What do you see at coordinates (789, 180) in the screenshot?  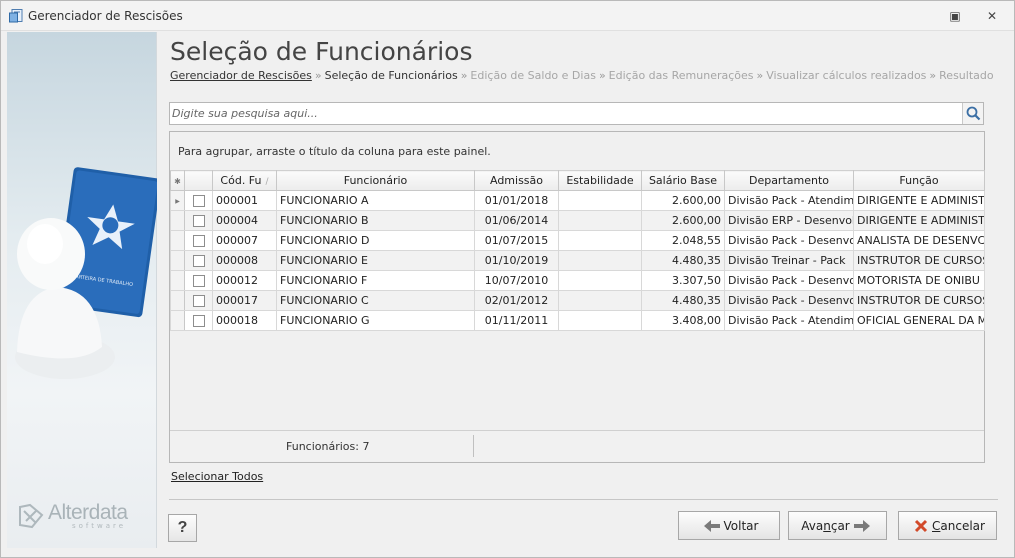 I see `column-header-departamento: Departamento` at bounding box center [789, 180].